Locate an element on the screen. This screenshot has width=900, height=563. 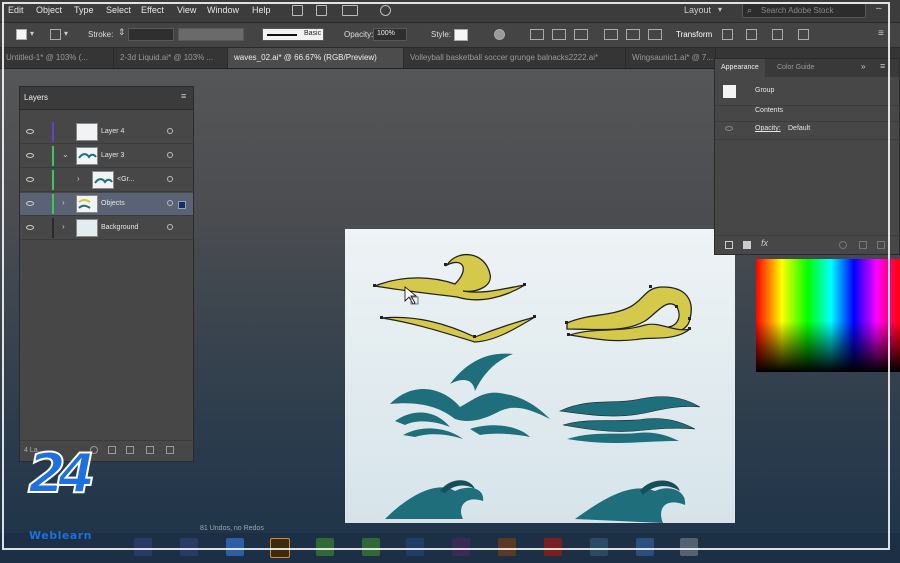
appearance-contents-row: Contents is located at coordinates (807, 112).